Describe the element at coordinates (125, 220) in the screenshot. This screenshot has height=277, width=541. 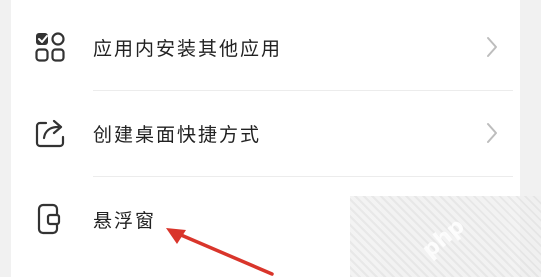
I see `settings-item-label: 悬浮窗` at that location.